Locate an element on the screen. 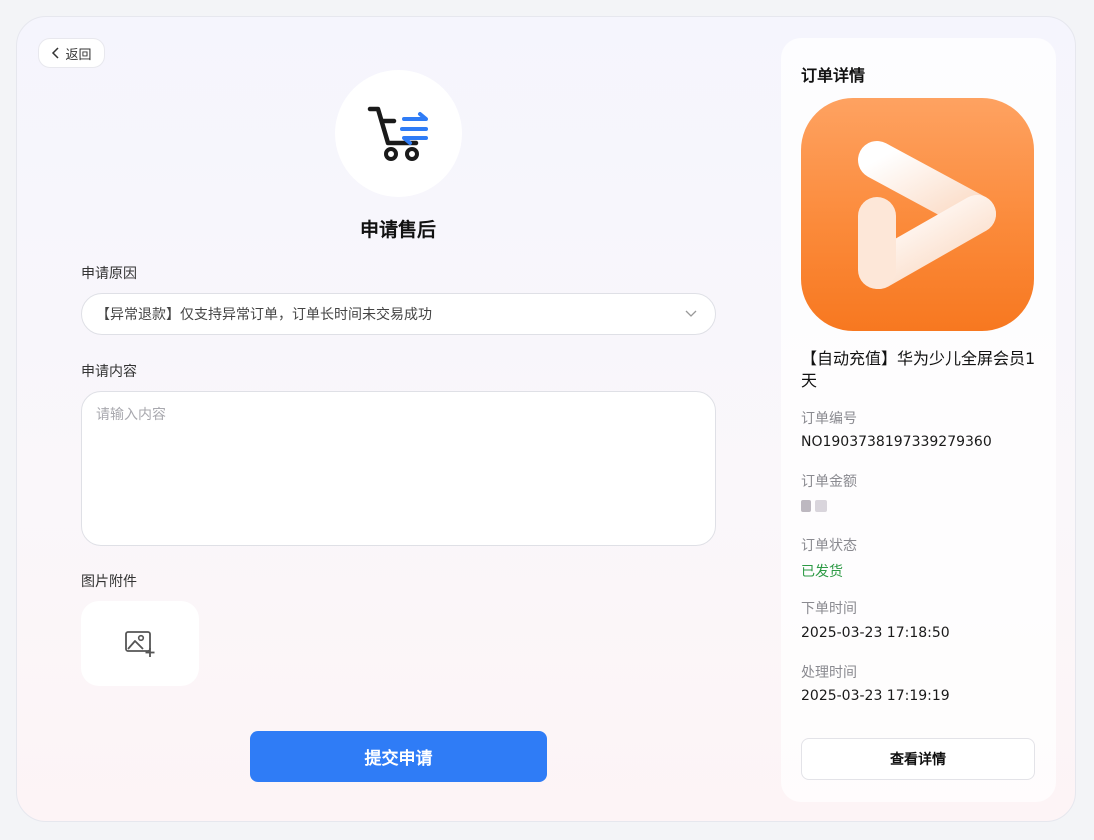 This screenshot has height=840, width=1094. cart-icon is located at coordinates (397, 133).